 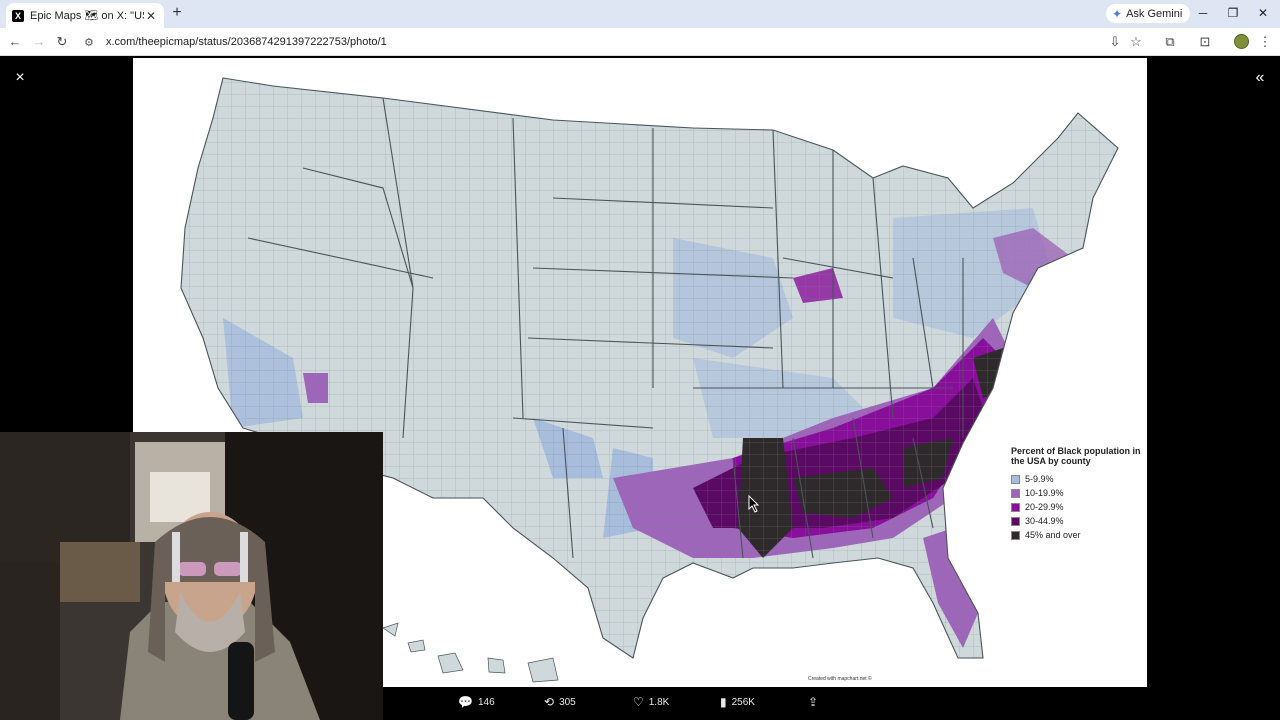 What do you see at coordinates (1203, 13) in the screenshot?
I see `minimize-window-icon: ─` at bounding box center [1203, 13].